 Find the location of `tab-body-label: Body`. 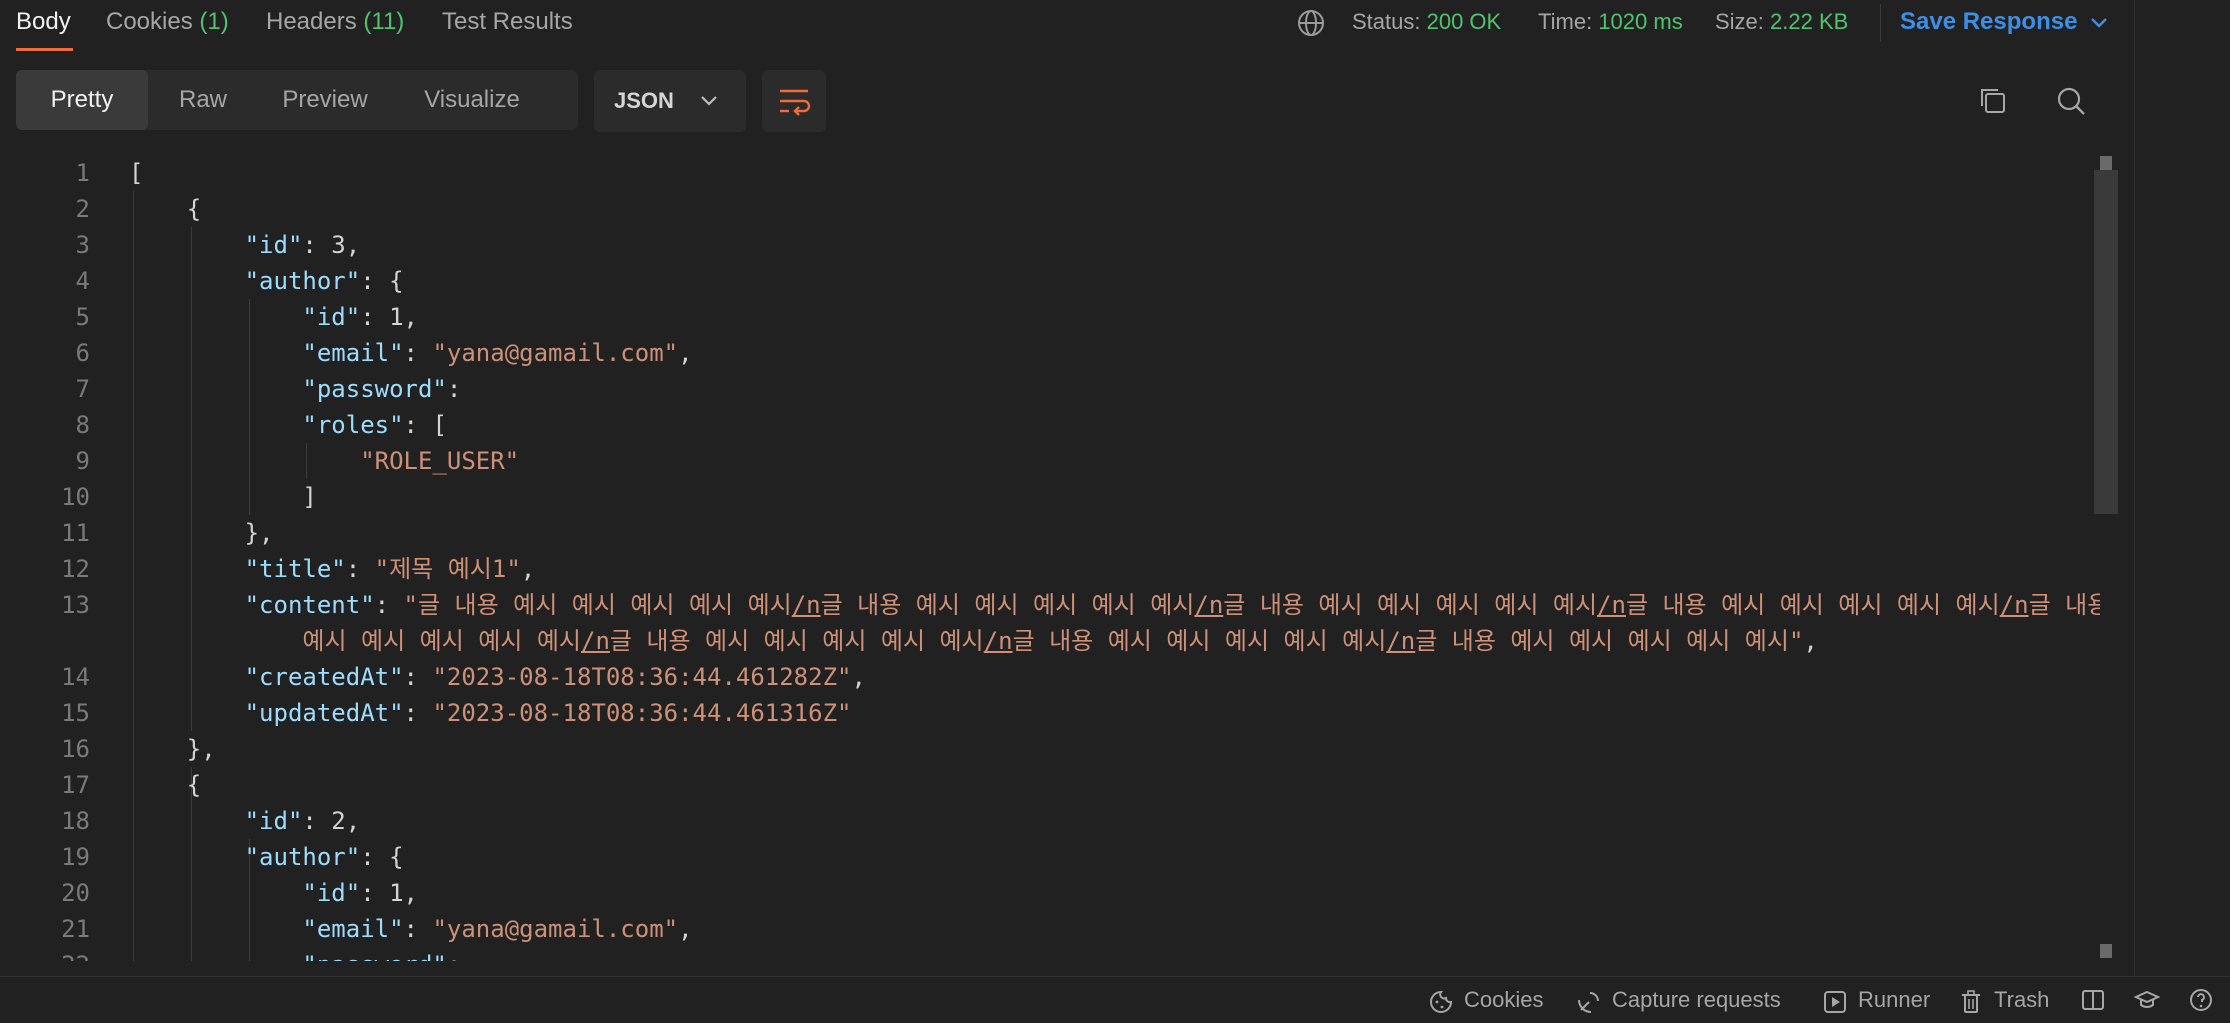

tab-body-label: Body is located at coordinates (43, 21).